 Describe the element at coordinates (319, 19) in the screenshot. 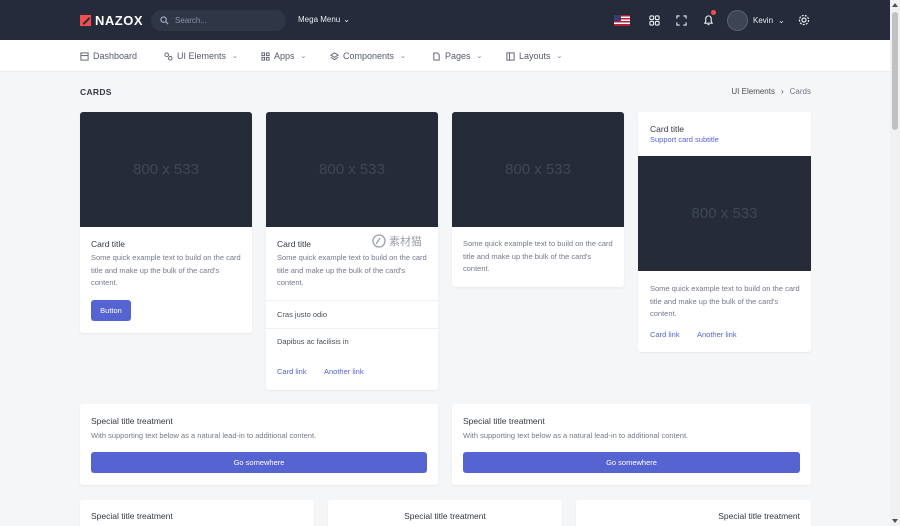

I see `mega-menu-label: Mega Menu` at that location.